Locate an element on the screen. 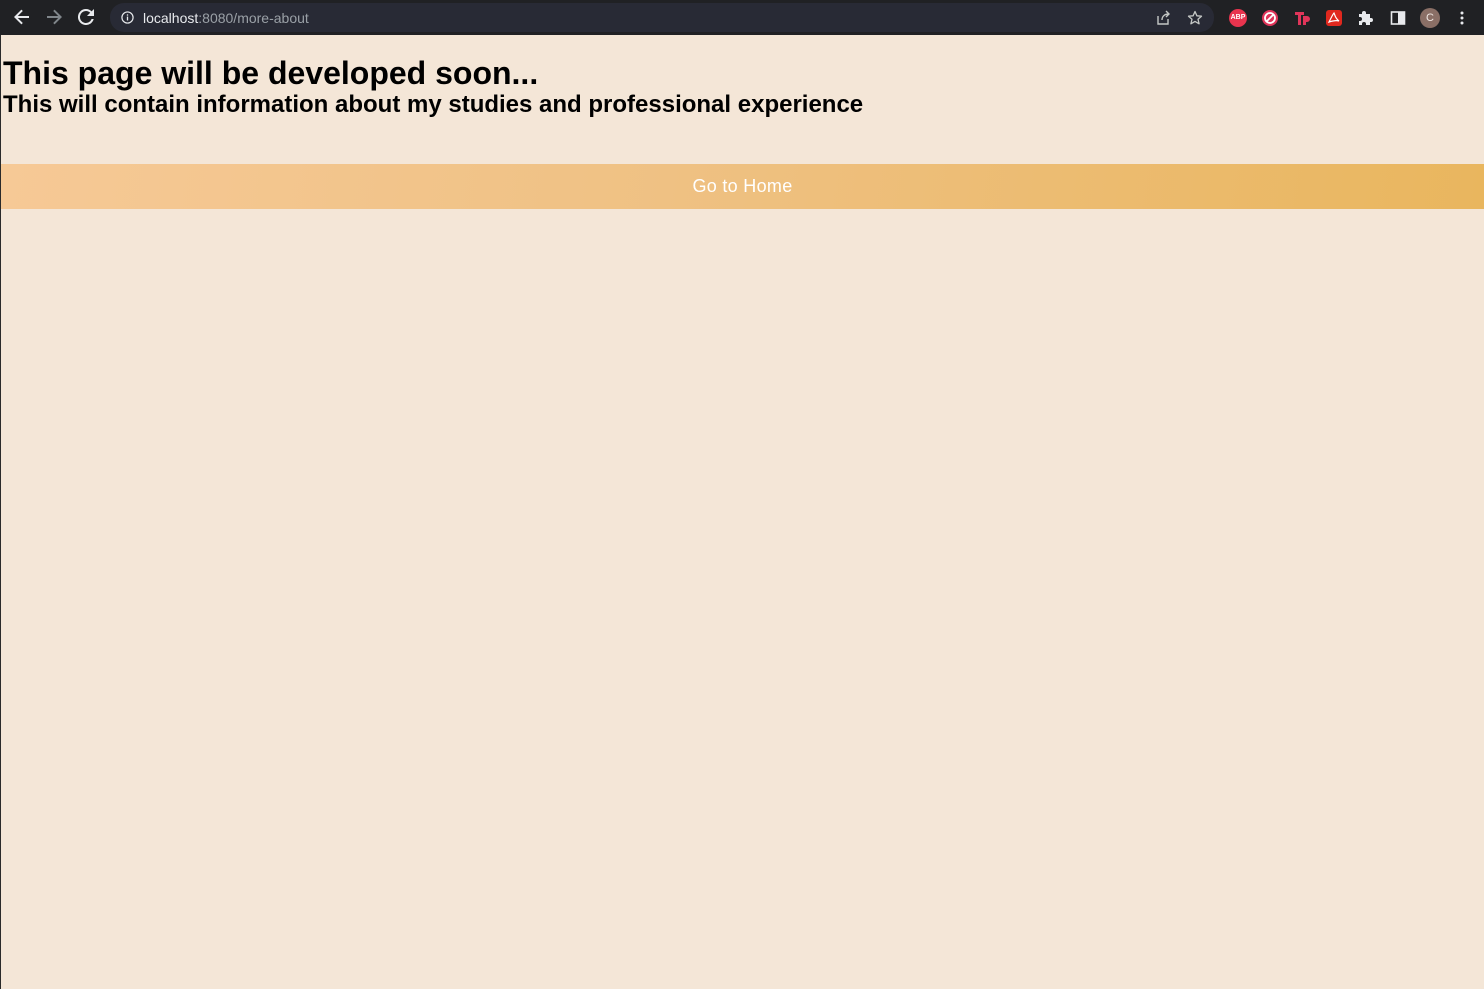 The image size is (1484, 989). arrow-left-icon is located at coordinates (21, 17).